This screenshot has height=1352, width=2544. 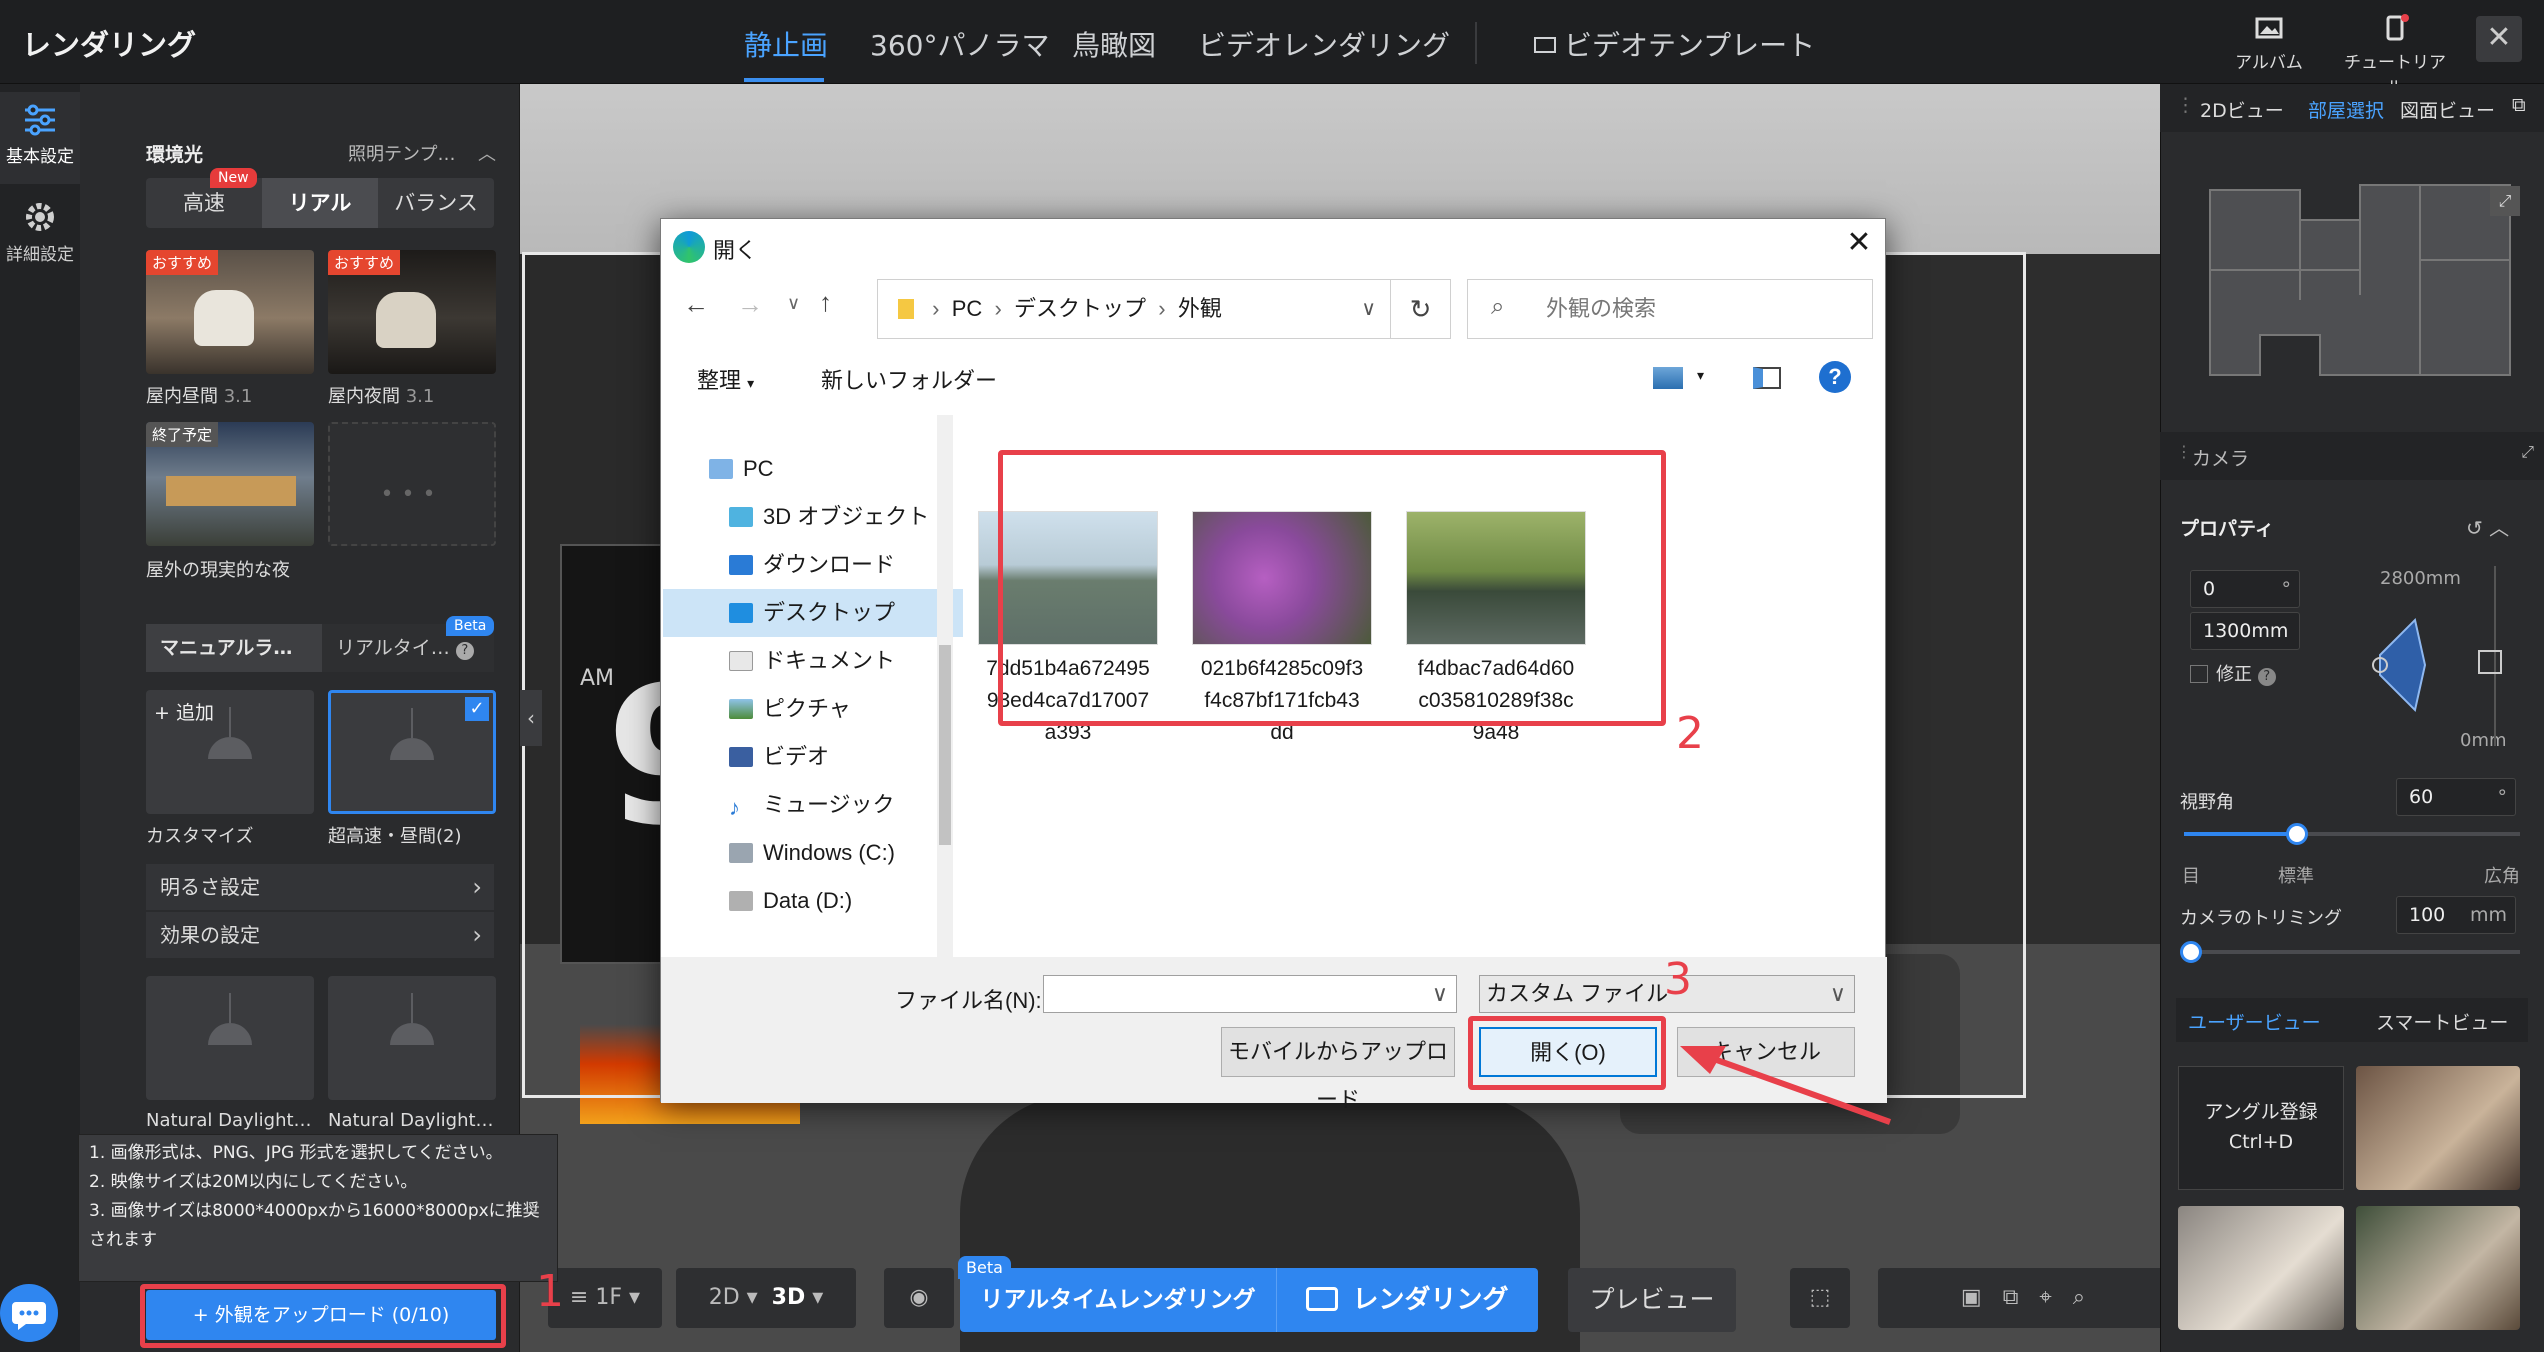 I want to click on effect-settings-row: 効果の設定 ›, so click(x=320, y=935).